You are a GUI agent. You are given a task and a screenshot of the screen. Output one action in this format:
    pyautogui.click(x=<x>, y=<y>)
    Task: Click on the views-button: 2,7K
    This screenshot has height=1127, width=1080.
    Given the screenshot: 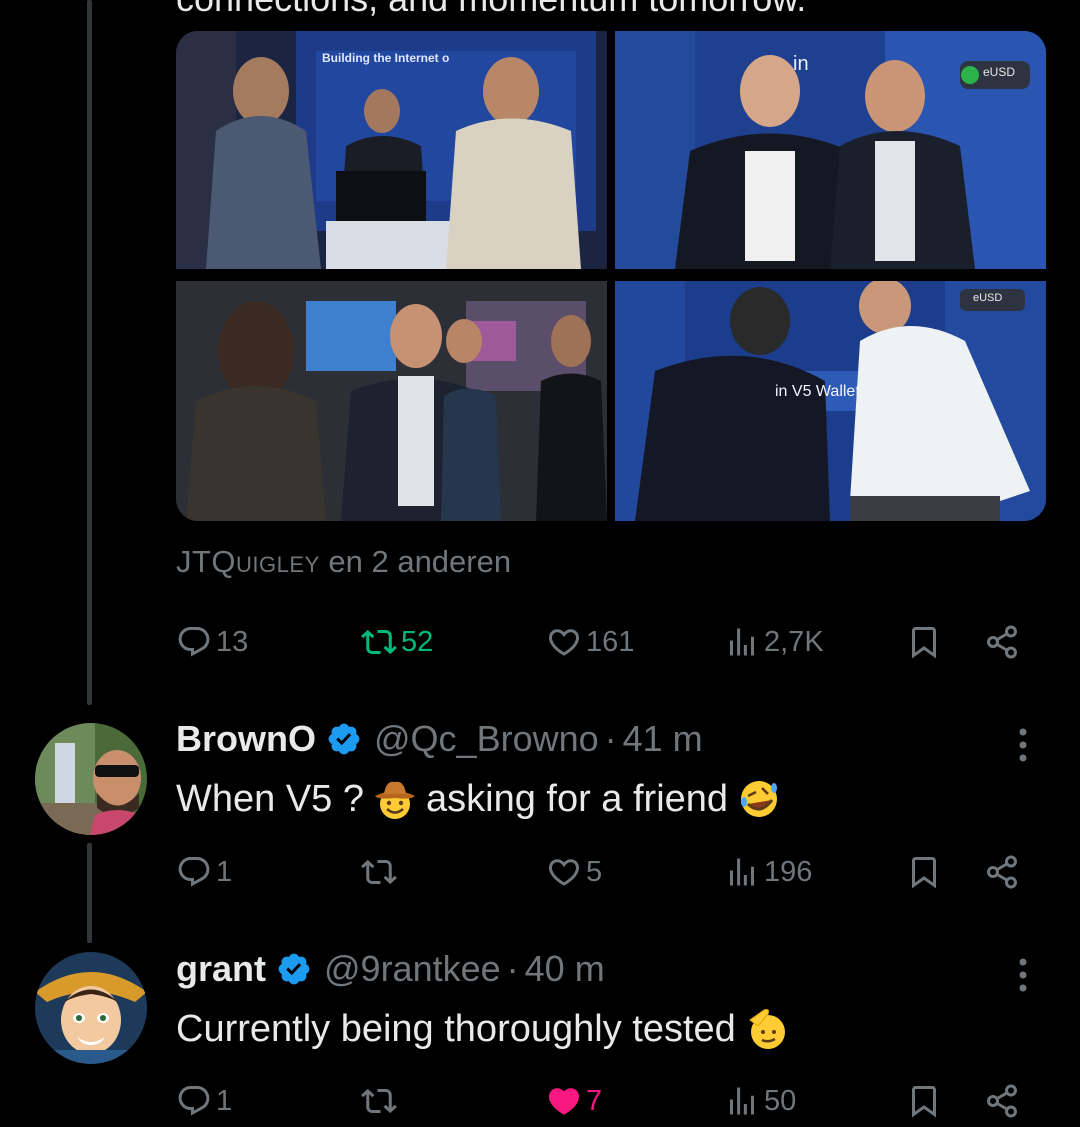 What is the action you would take?
    pyautogui.click(x=774, y=642)
    